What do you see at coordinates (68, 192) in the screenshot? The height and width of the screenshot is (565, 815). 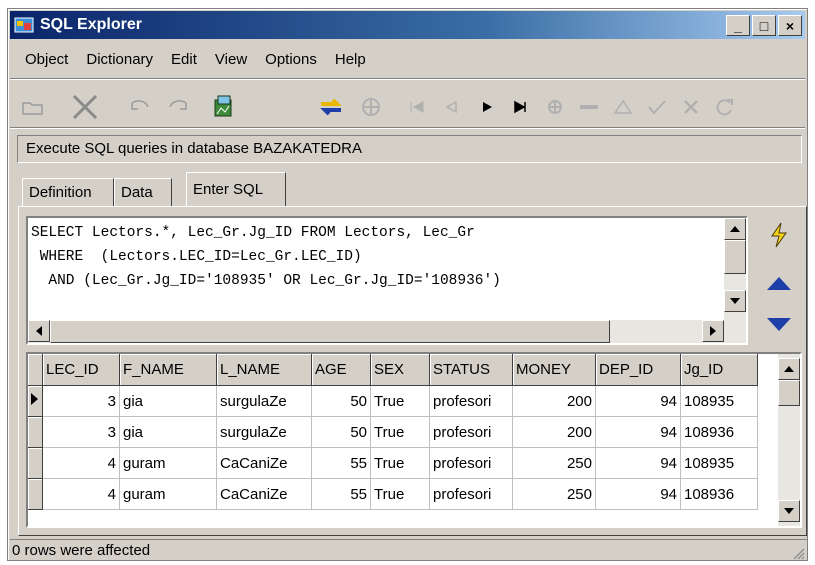 I see `tab-definition: Definition` at bounding box center [68, 192].